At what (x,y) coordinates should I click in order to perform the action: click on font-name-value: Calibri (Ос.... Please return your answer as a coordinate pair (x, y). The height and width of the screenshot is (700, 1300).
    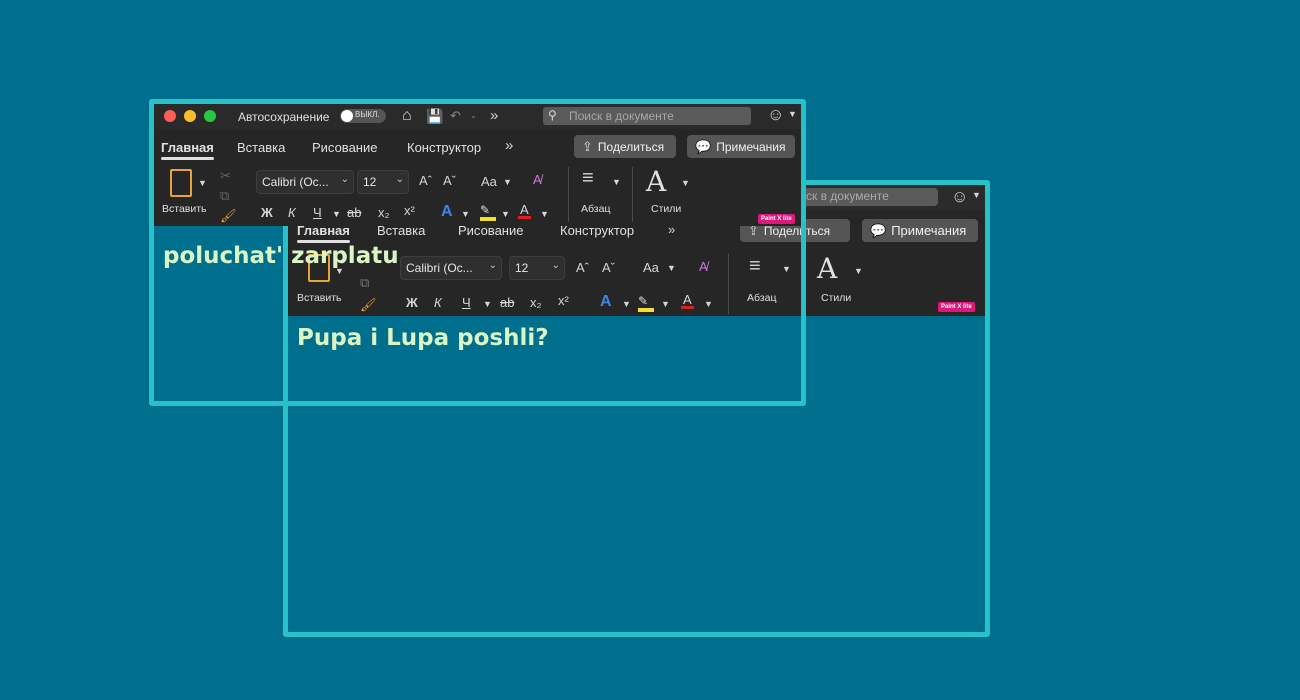
    Looking at the image, I should click on (295, 182).